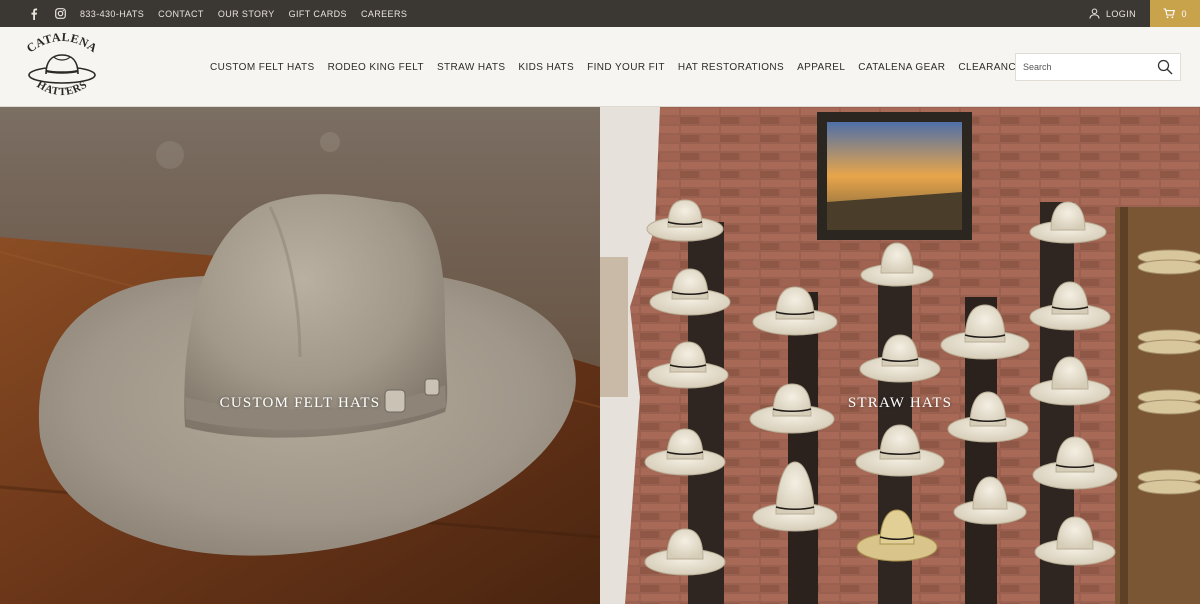  What do you see at coordinates (262, 67) in the screenshot?
I see `nav-custom-felt-hats: CUSTOM FELT HATS` at bounding box center [262, 67].